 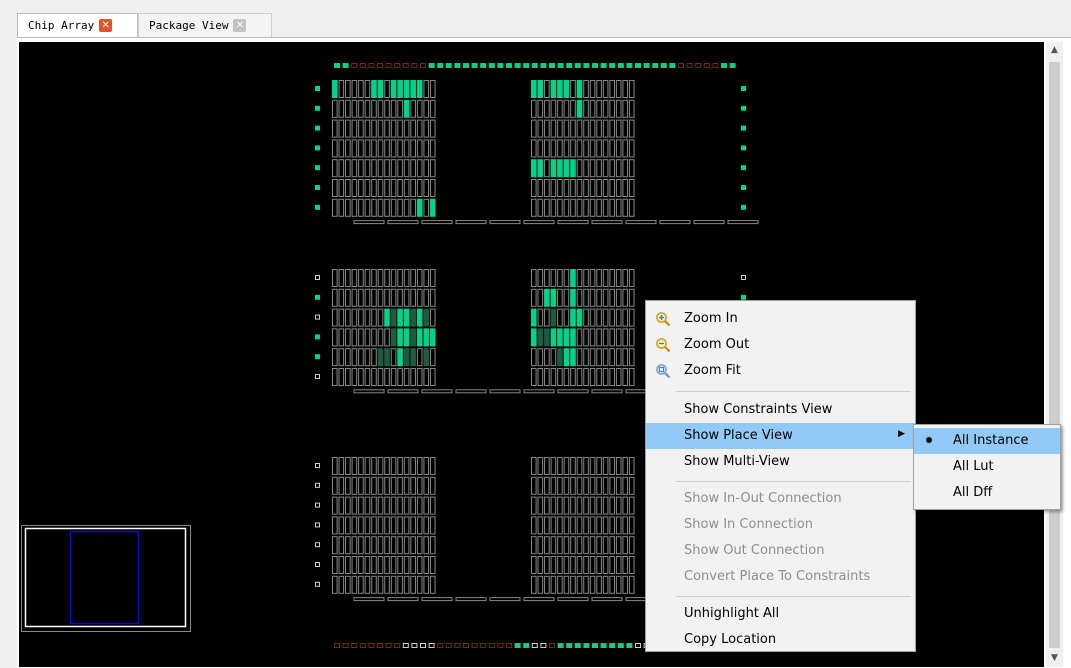 I want to click on menu-item-zoom-in: Zoom In, so click(x=780, y=319).